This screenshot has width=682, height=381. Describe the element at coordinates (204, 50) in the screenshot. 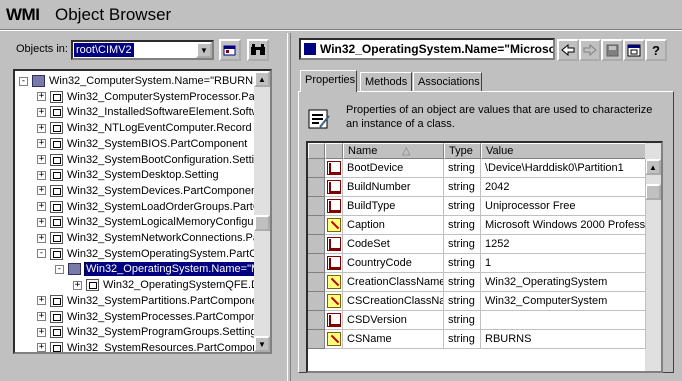

I see `combo-dropdown-button: ▼` at that location.